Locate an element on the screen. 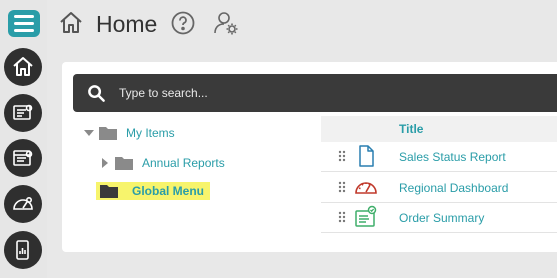  rail-status-button is located at coordinates (23, 158).